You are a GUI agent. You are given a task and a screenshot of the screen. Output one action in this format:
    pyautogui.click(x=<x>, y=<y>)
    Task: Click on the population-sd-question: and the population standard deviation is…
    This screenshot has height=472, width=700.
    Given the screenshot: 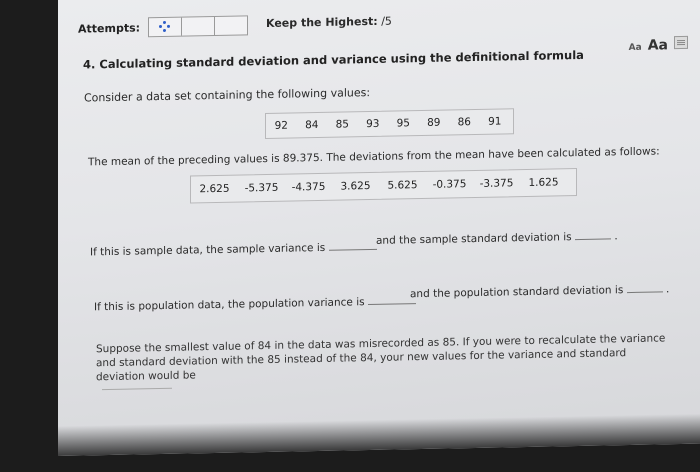 What is the action you would take?
    pyautogui.click(x=539, y=290)
    